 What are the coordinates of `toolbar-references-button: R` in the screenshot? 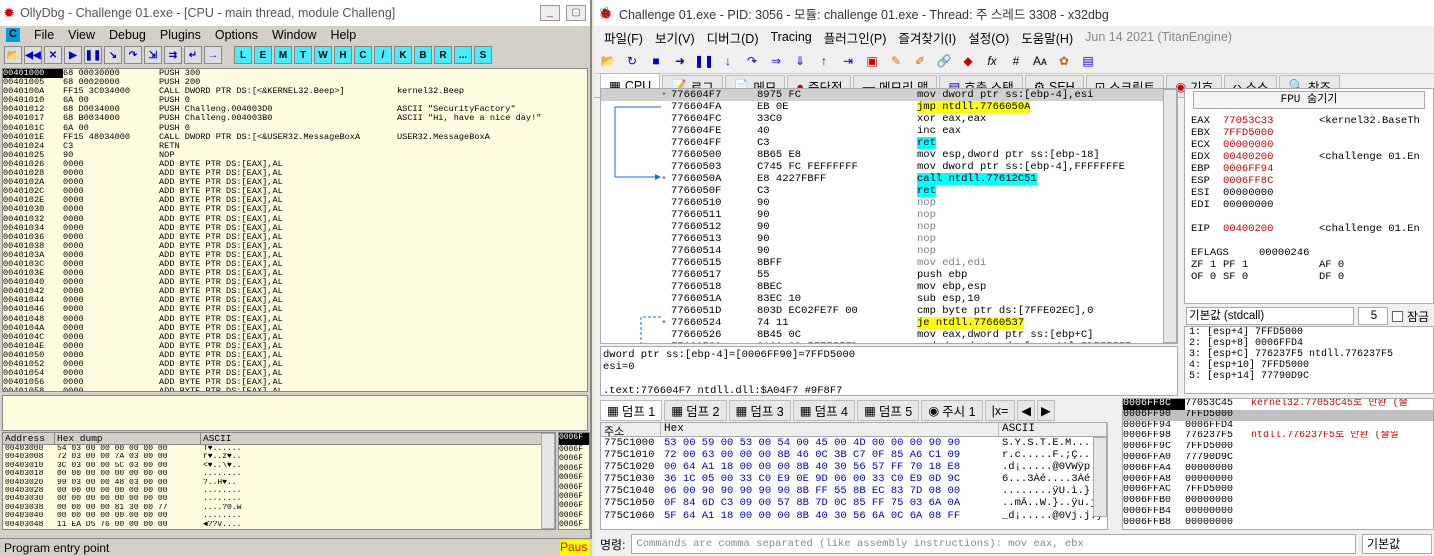 It's located at (443, 55).